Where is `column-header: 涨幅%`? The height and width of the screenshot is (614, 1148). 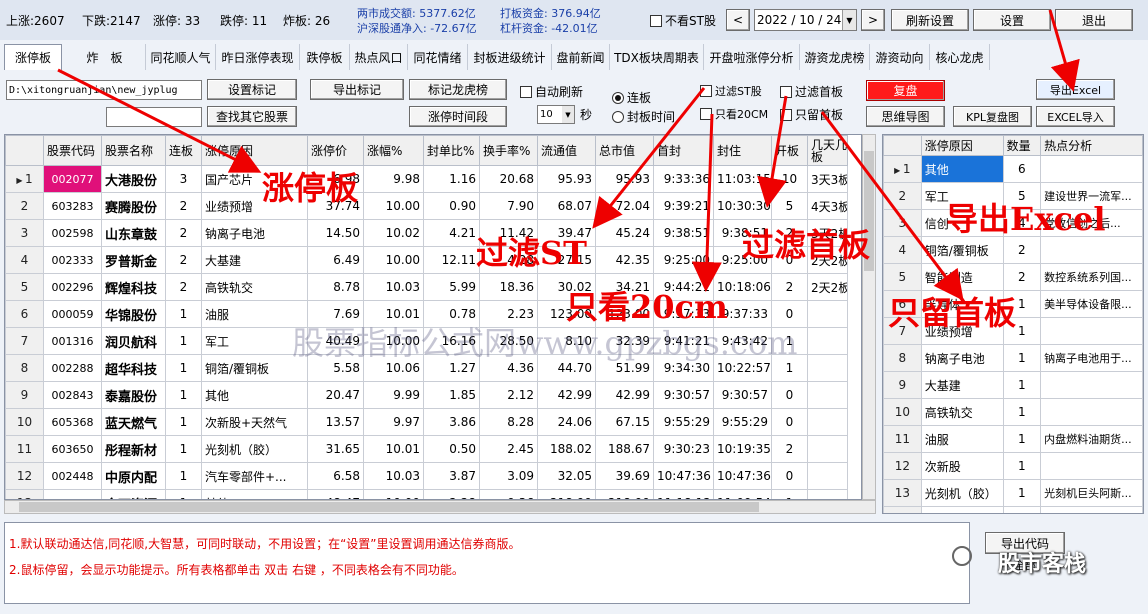
column-header: 涨幅% is located at coordinates (393, 150).